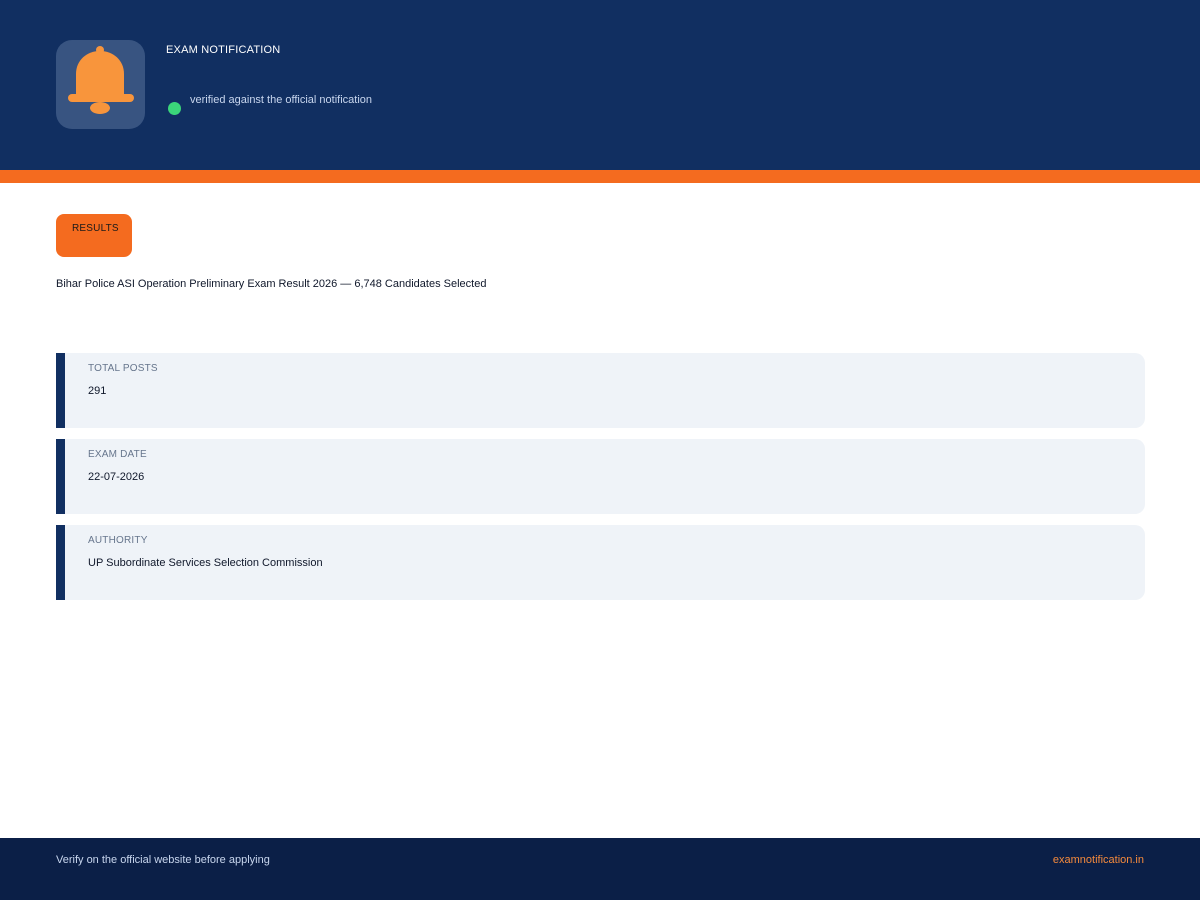 Image resolution: width=1200 pixels, height=900 pixels. What do you see at coordinates (600, 176) in the screenshot?
I see `header-accent-stripe` at bounding box center [600, 176].